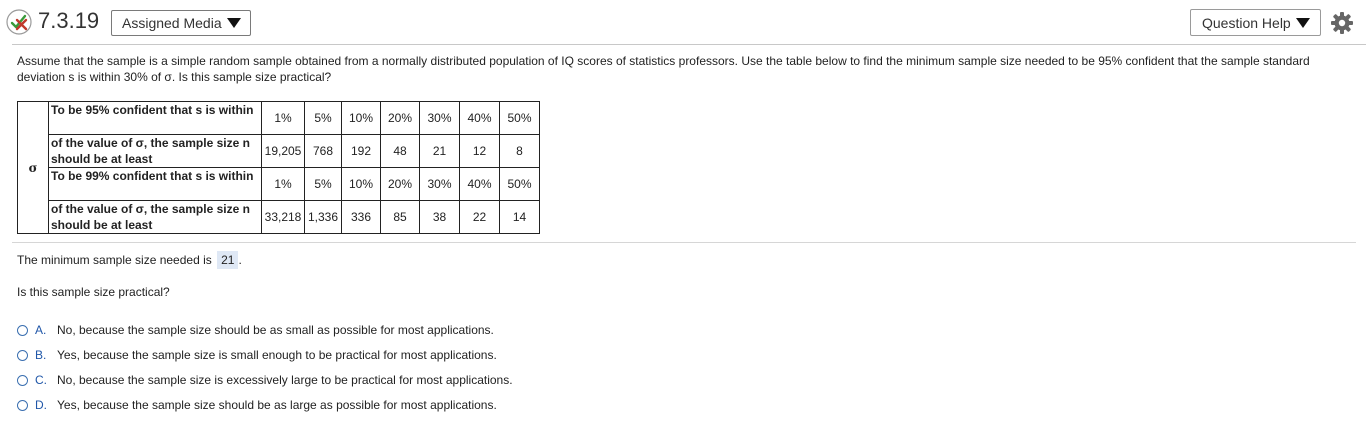 This screenshot has height=448, width=1366. What do you see at coordinates (361, 151) in the screenshot?
I see `table-cell: 192` at bounding box center [361, 151].